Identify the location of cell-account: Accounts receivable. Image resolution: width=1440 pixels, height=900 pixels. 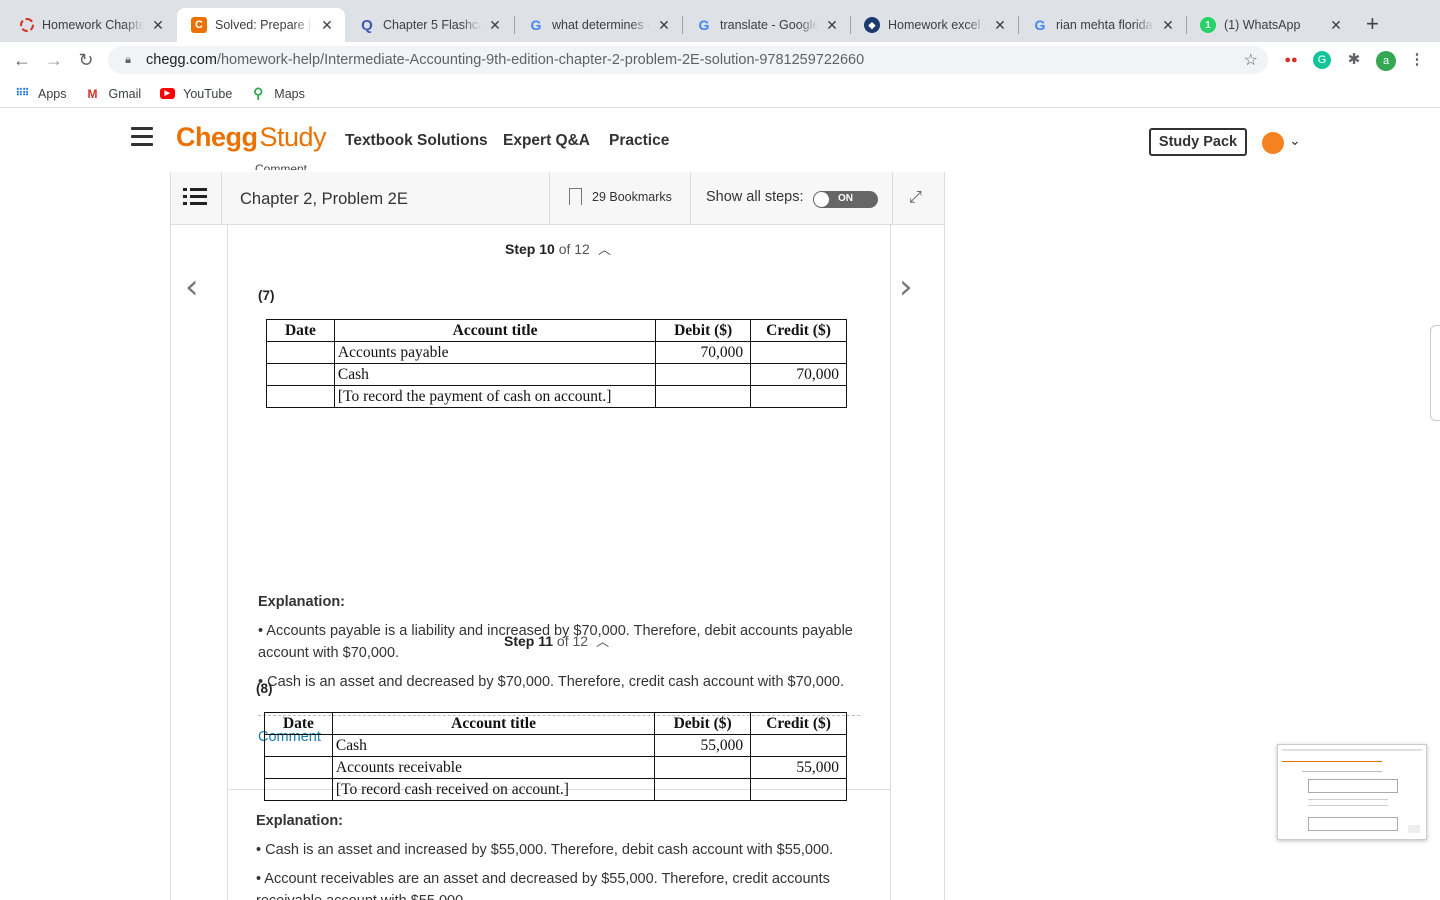
(493, 767).